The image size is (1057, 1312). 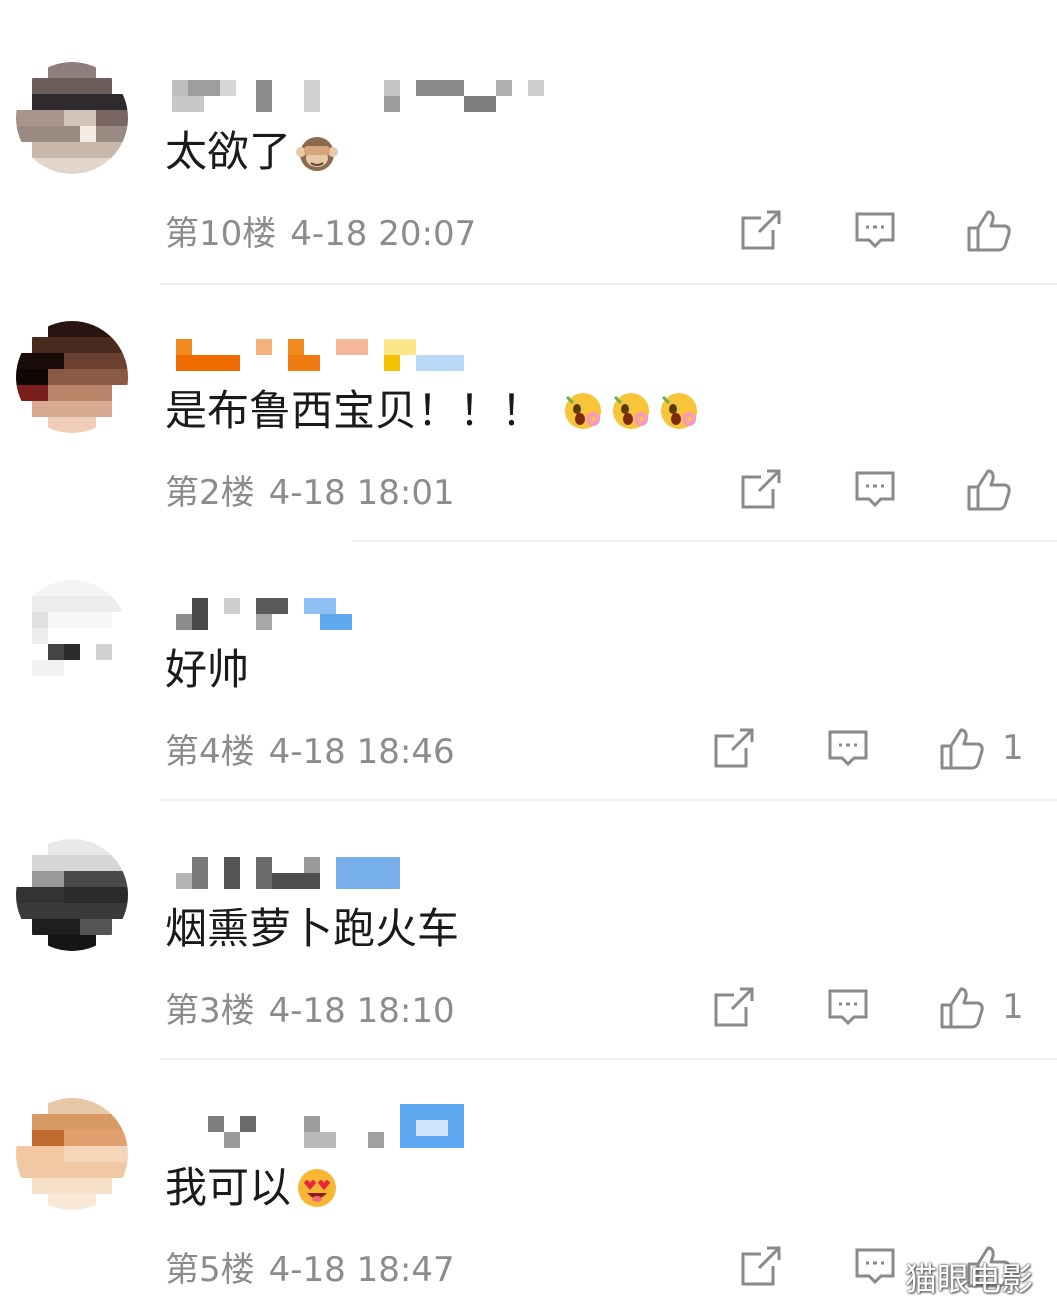 I want to click on comment-meta: 第5楼 4-18 18:47, so click(x=310, y=1270).